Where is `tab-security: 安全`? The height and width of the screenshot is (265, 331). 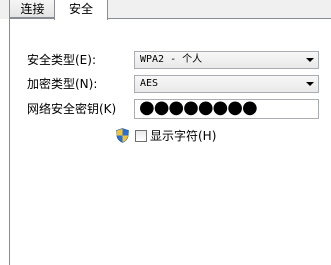
tab-security: 安全 is located at coordinates (81, 10).